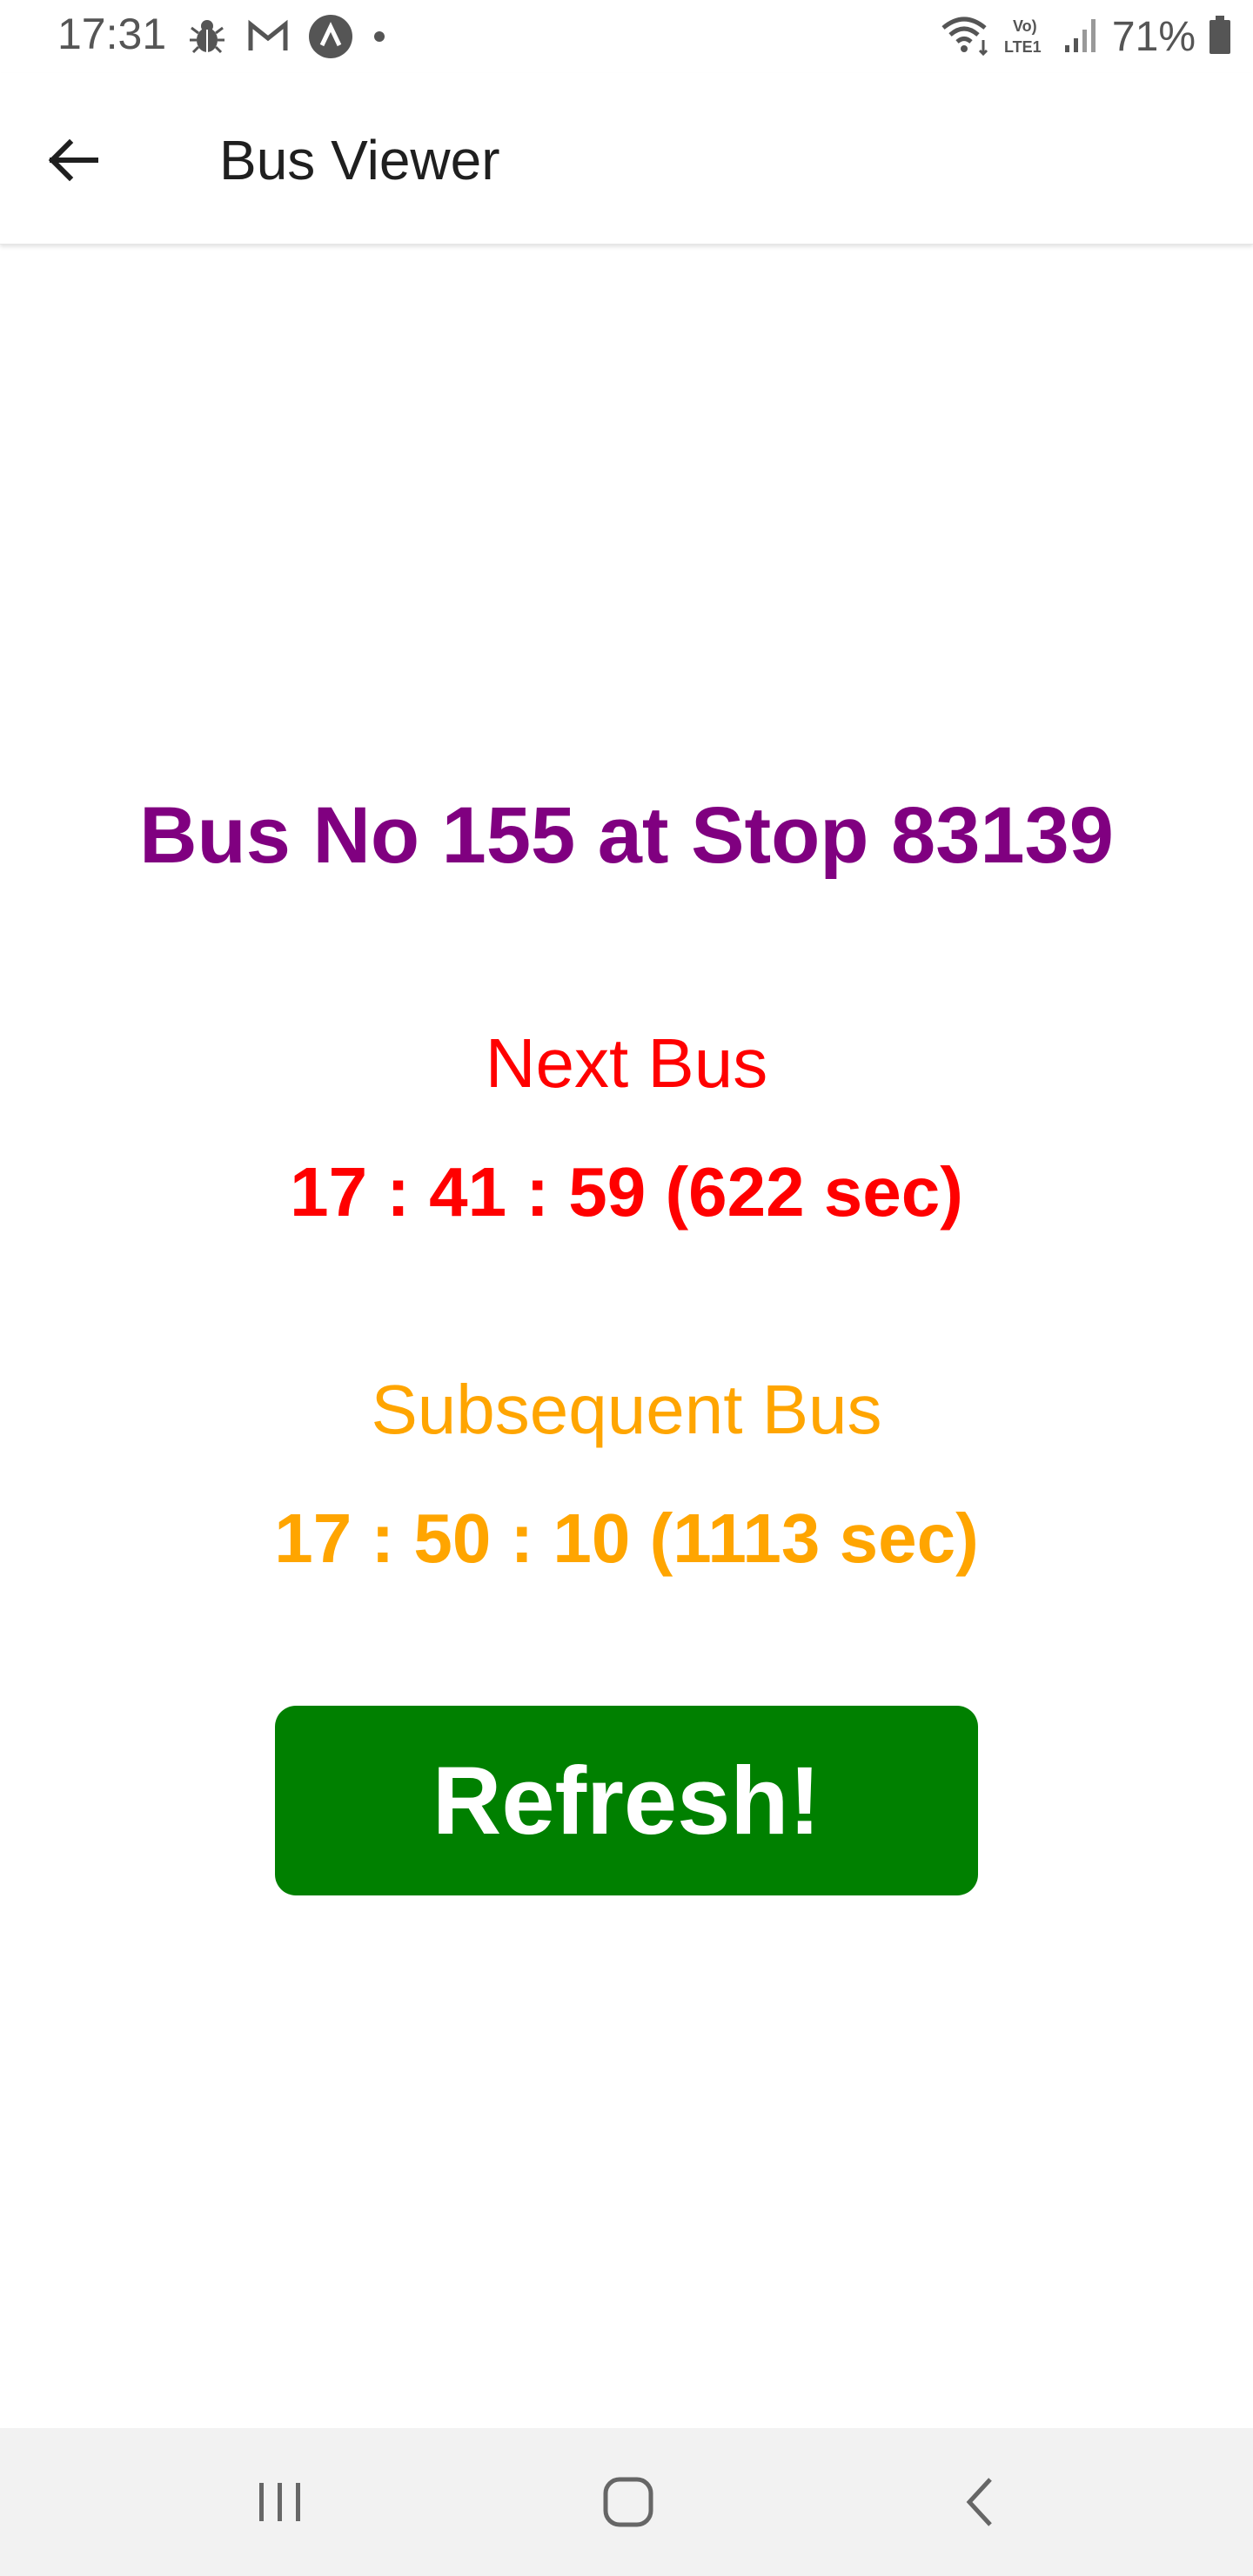 This screenshot has height=2576, width=1253. What do you see at coordinates (626, 1410) in the screenshot?
I see `subsequent-bus-label: Subsequent Bus` at bounding box center [626, 1410].